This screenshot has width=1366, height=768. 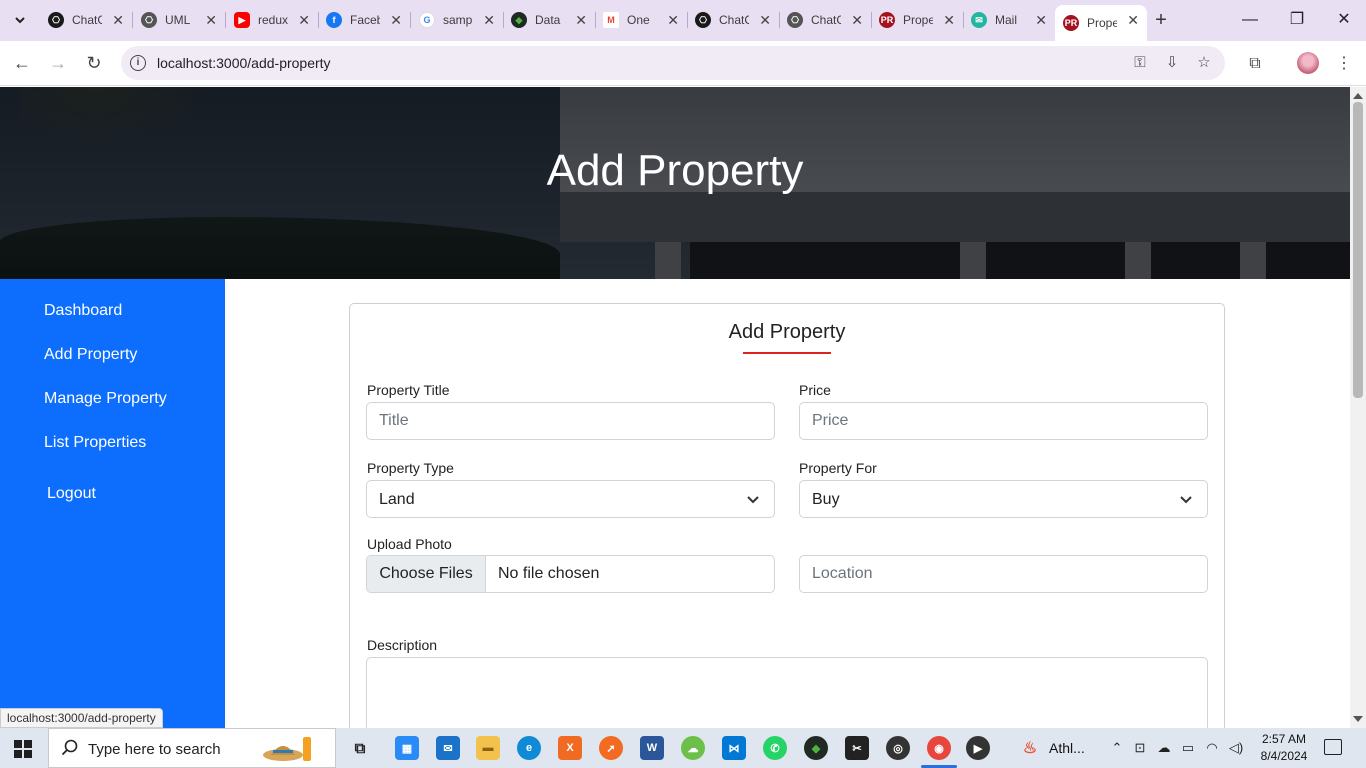 What do you see at coordinates (1344, 64) in the screenshot?
I see `menu-kebab-icon: ⋮` at bounding box center [1344, 64].